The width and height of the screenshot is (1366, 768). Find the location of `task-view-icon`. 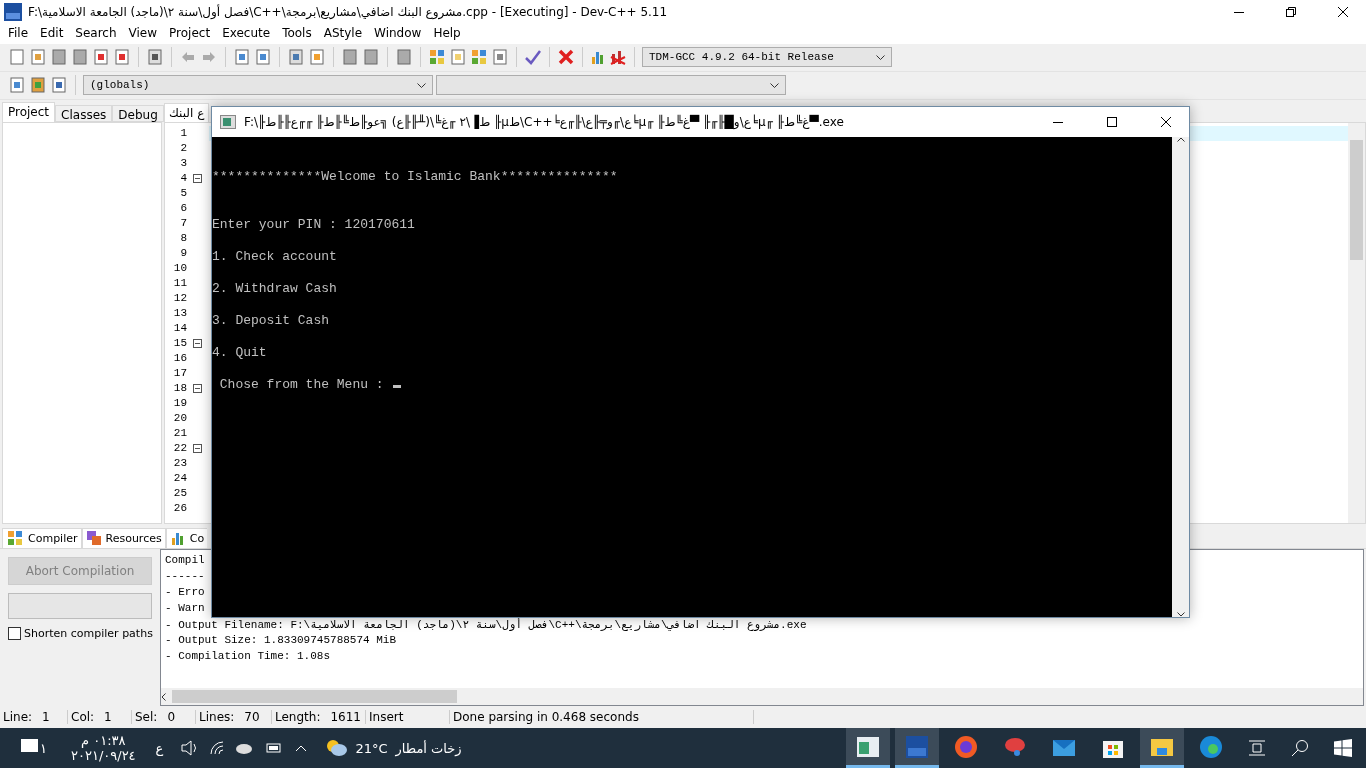

task-view-icon is located at coordinates (1257, 748).